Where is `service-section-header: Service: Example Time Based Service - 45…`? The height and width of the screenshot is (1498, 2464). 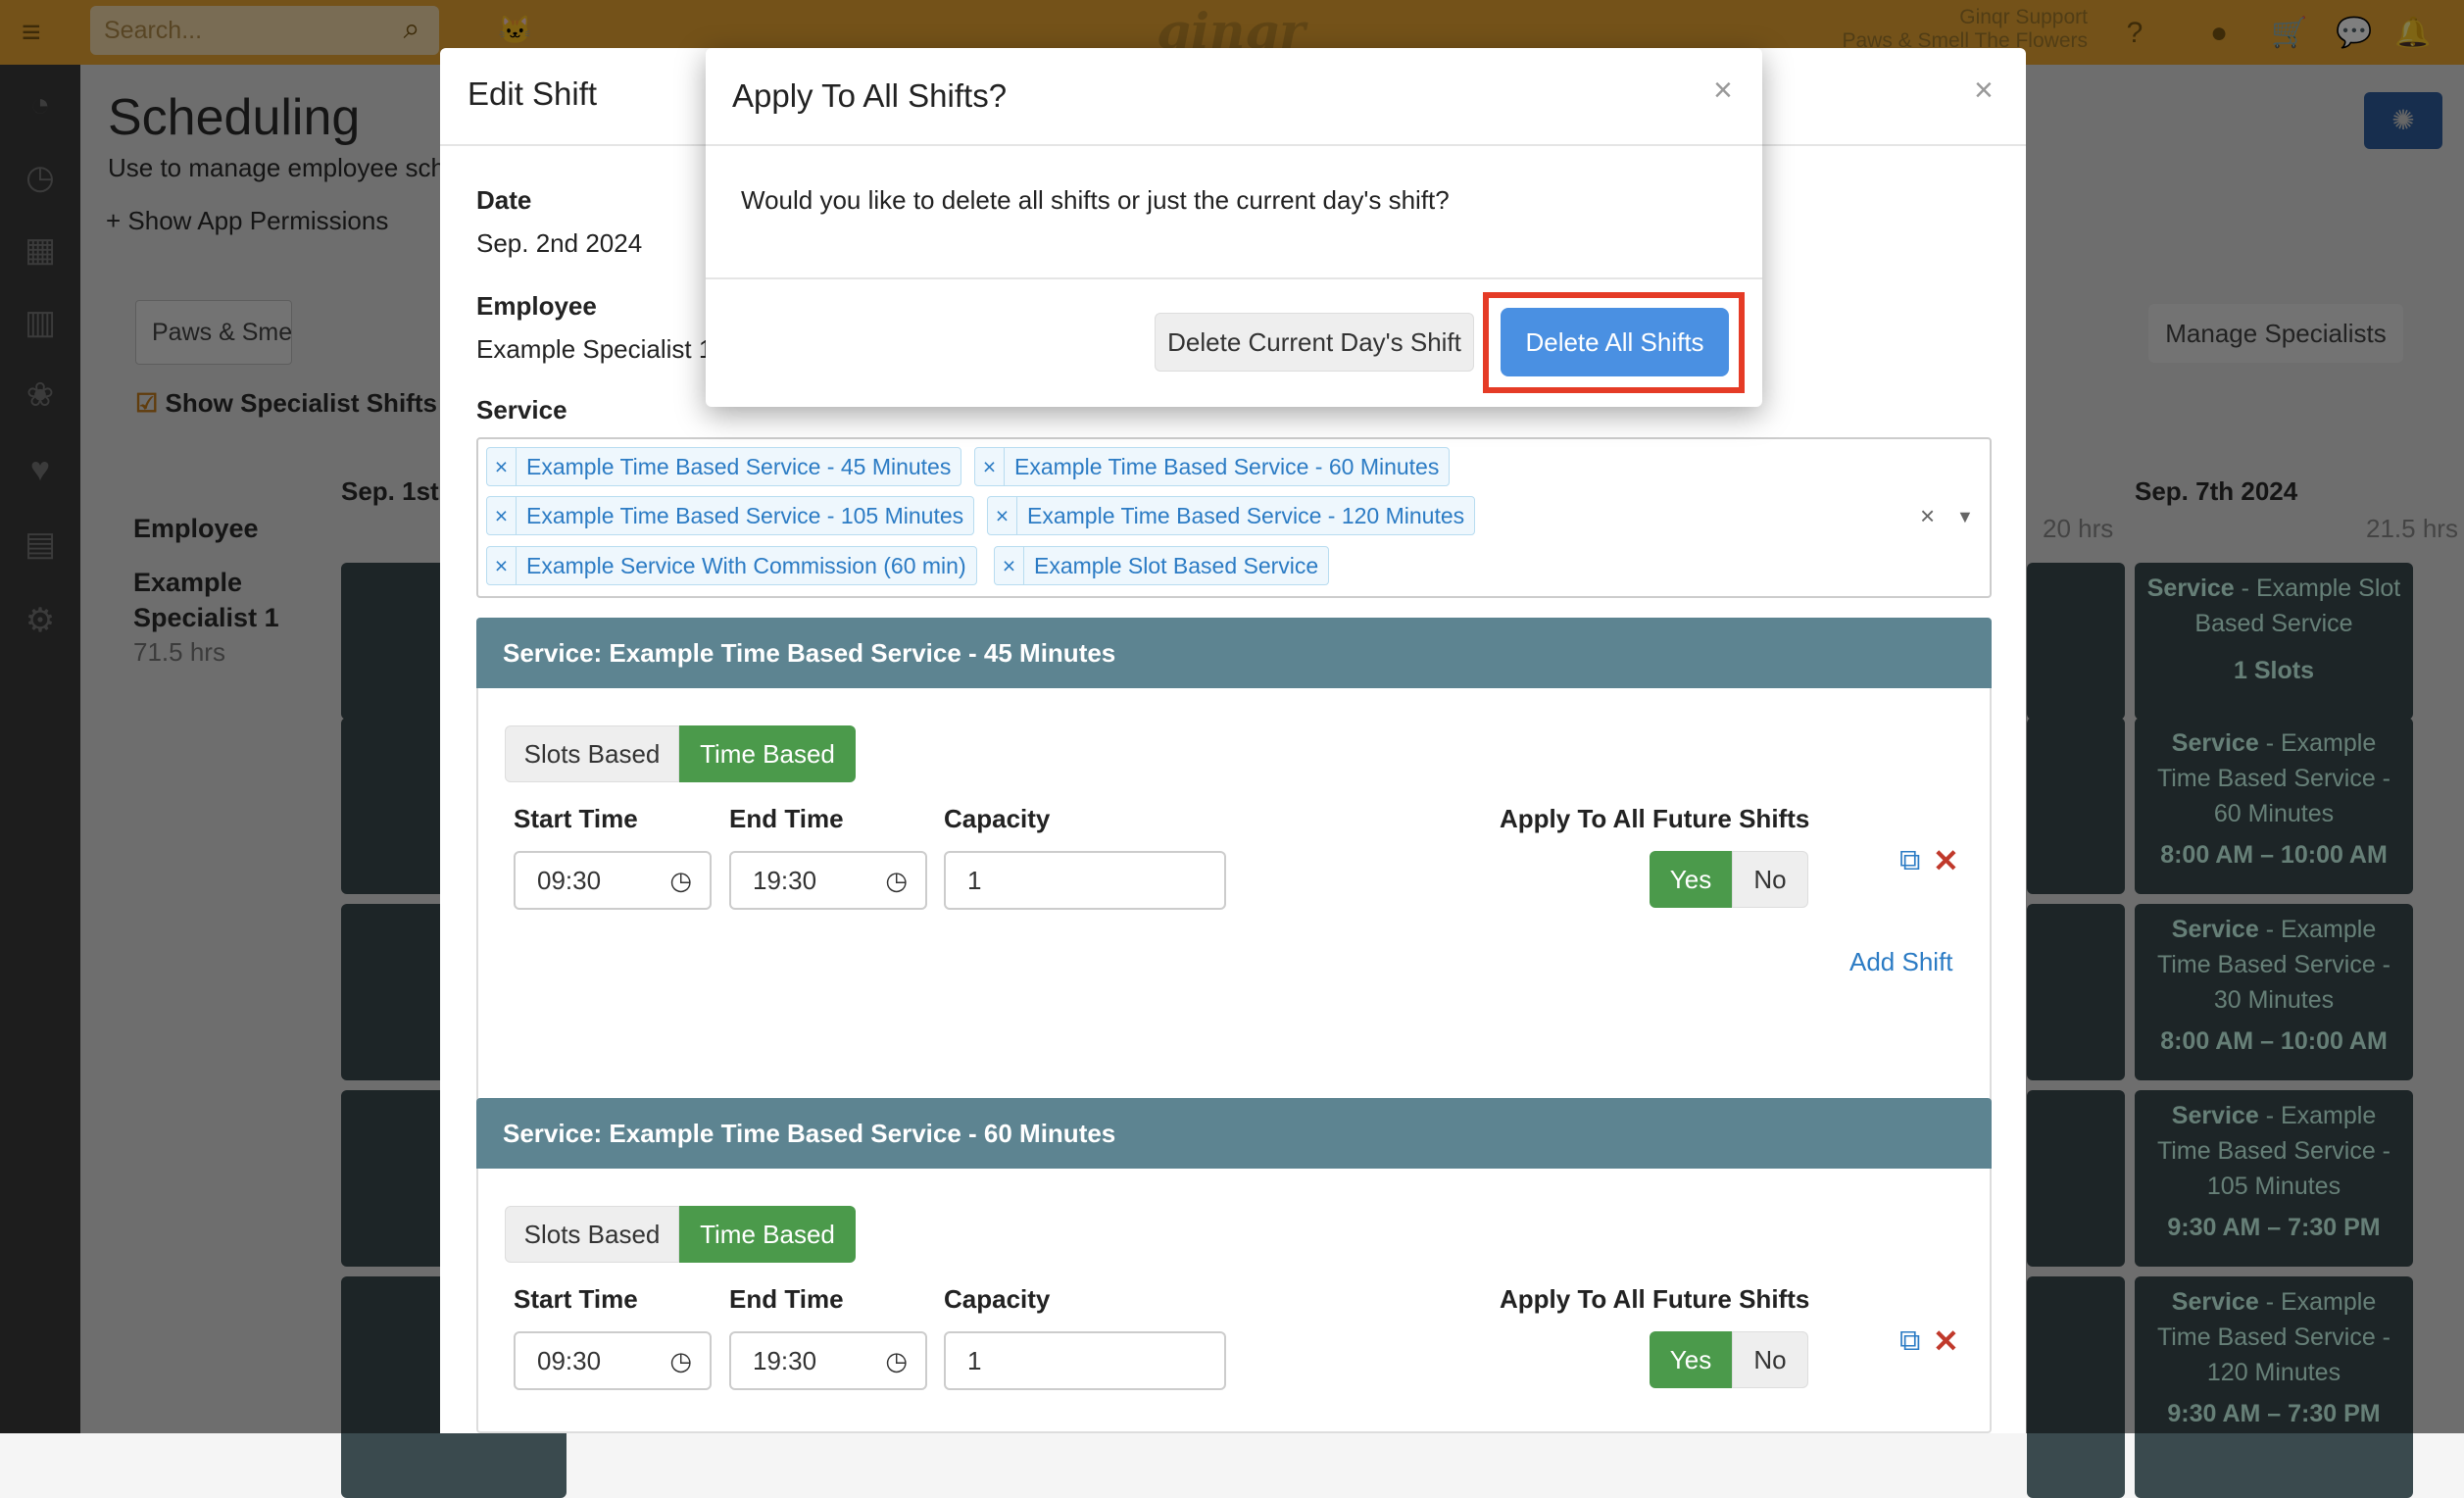
service-section-header: Service: Example Time Based Service - 45… is located at coordinates (1234, 653).